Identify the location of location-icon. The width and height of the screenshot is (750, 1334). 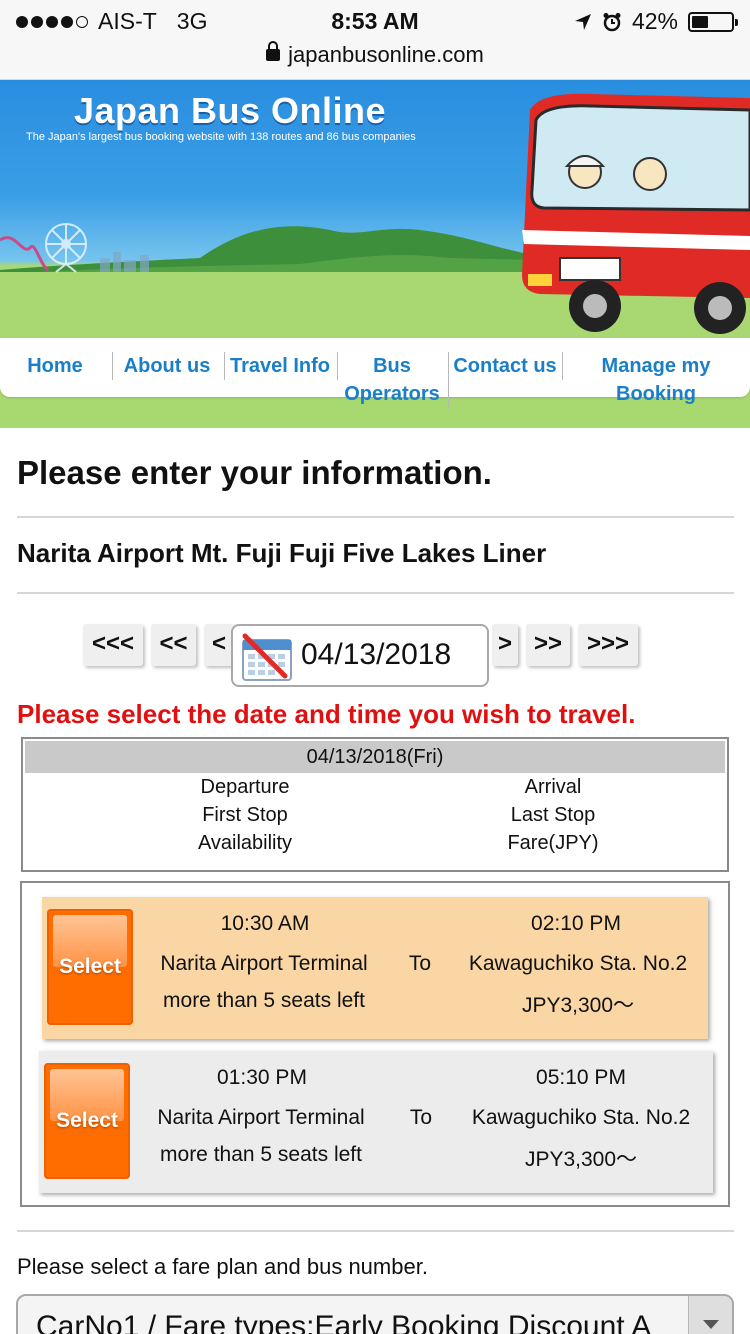
(582, 21).